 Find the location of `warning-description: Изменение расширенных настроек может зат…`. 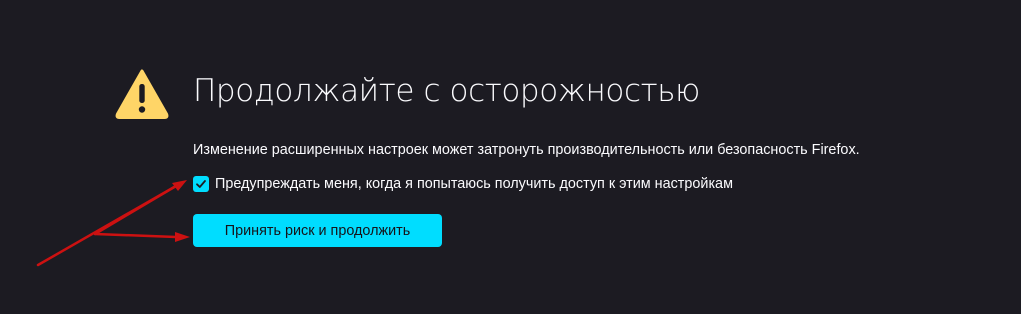

warning-description: Изменение расширенных настроек может зат… is located at coordinates (526, 150).